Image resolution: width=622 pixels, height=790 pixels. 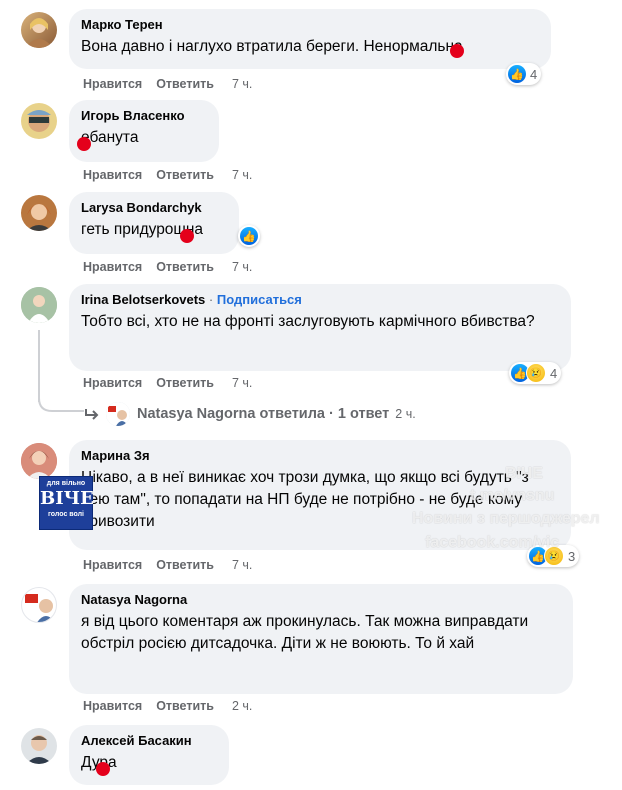 What do you see at coordinates (242, 706) in the screenshot?
I see `comment-time: 2 ч.` at bounding box center [242, 706].